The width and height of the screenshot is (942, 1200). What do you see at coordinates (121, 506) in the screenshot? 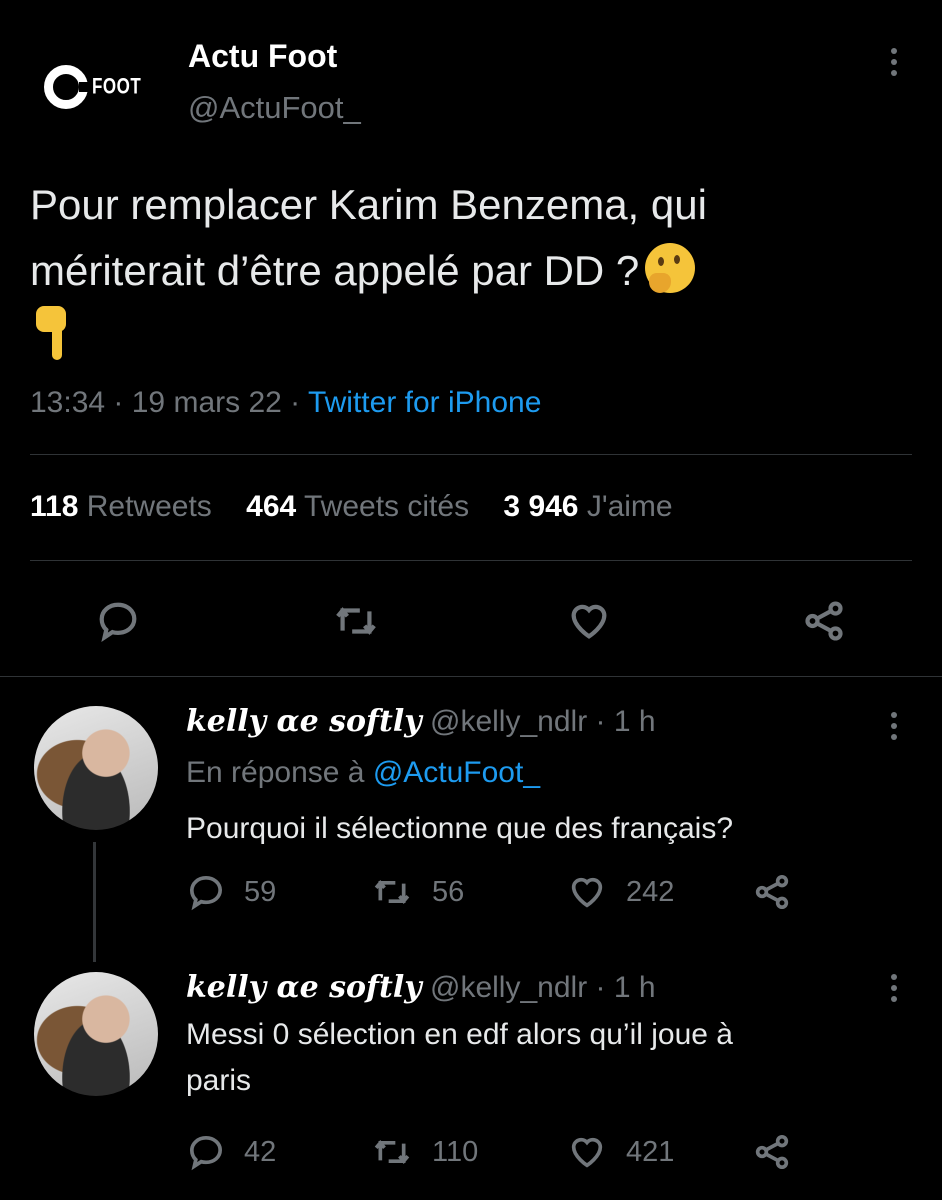
I see `retweets-stat: 118 Retweets` at bounding box center [121, 506].